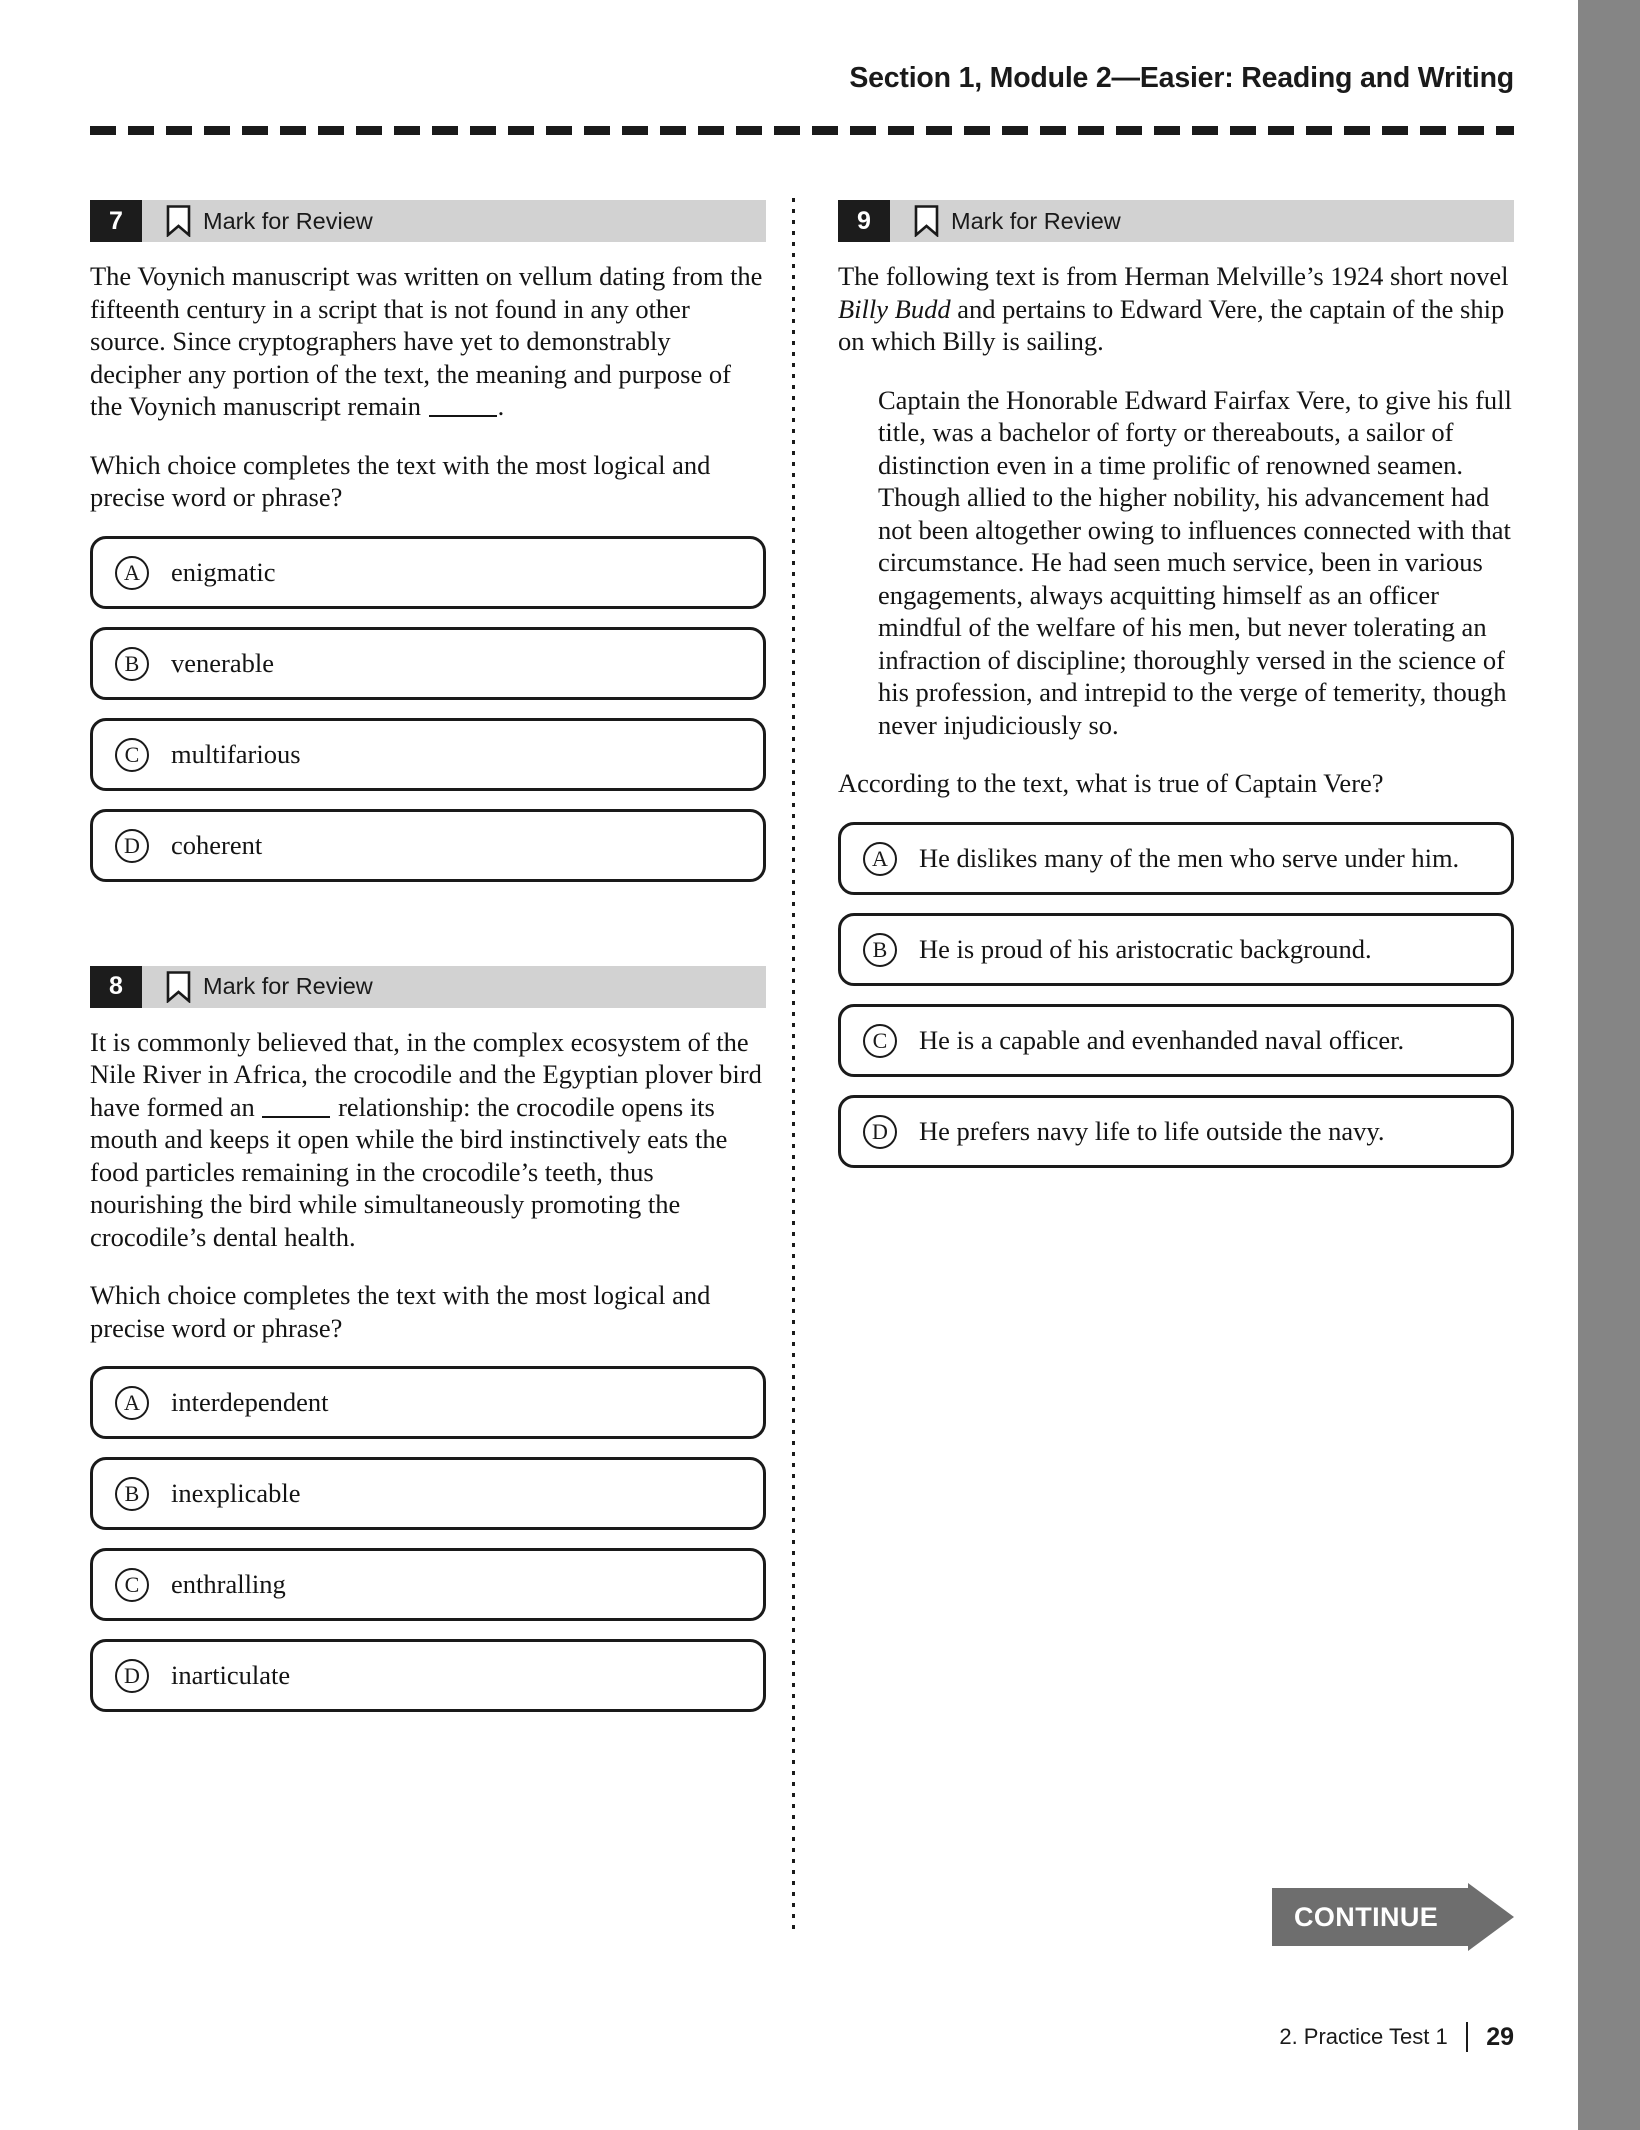 The width and height of the screenshot is (1640, 2130). What do you see at coordinates (1500, 2036) in the screenshot?
I see `page-number: 29` at bounding box center [1500, 2036].